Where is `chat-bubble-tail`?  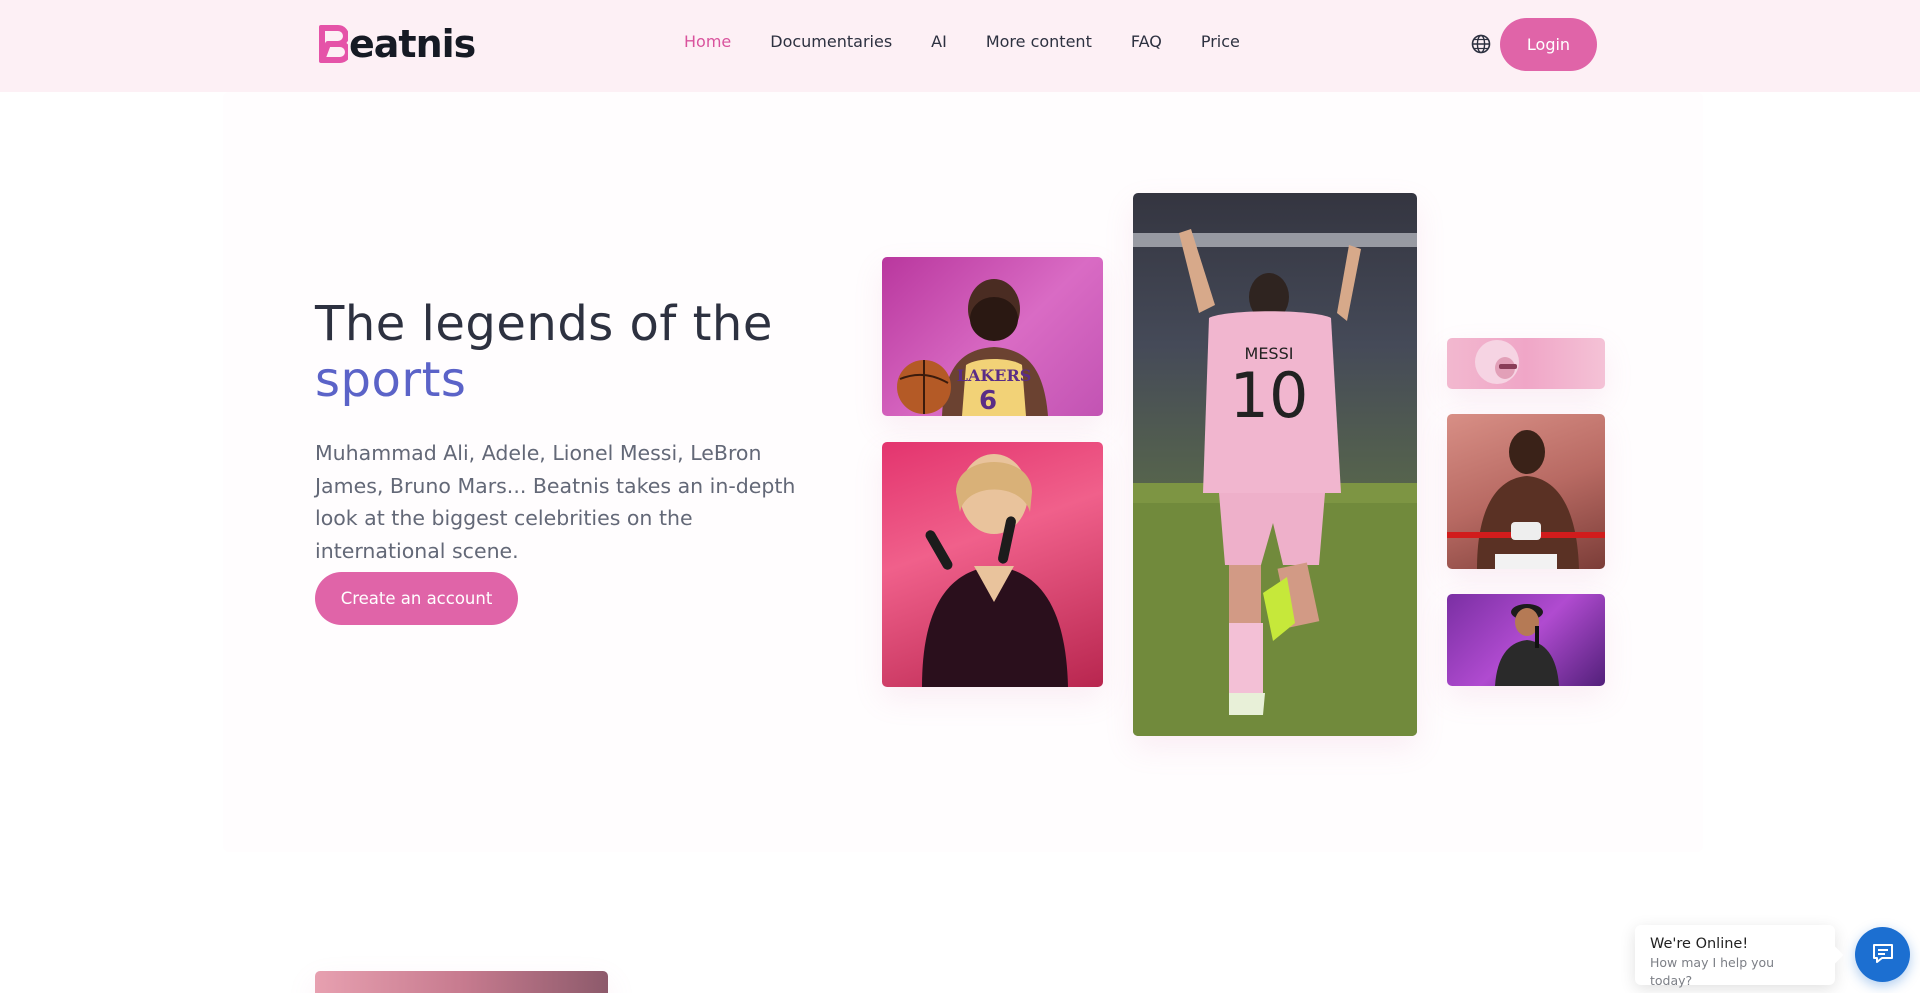
chat-bubble-tail is located at coordinates (1835, 955).